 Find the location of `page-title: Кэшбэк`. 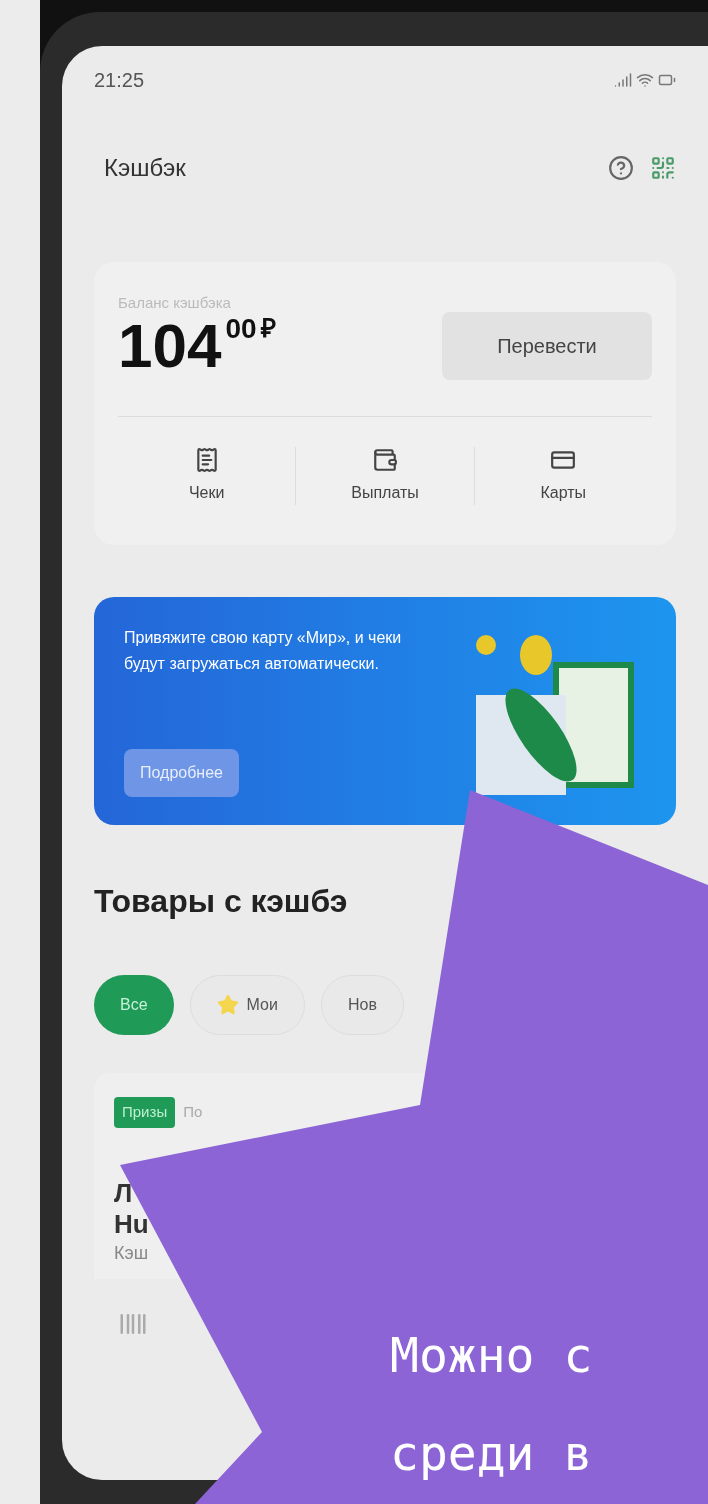

page-title: Кэшбэк is located at coordinates (145, 168).